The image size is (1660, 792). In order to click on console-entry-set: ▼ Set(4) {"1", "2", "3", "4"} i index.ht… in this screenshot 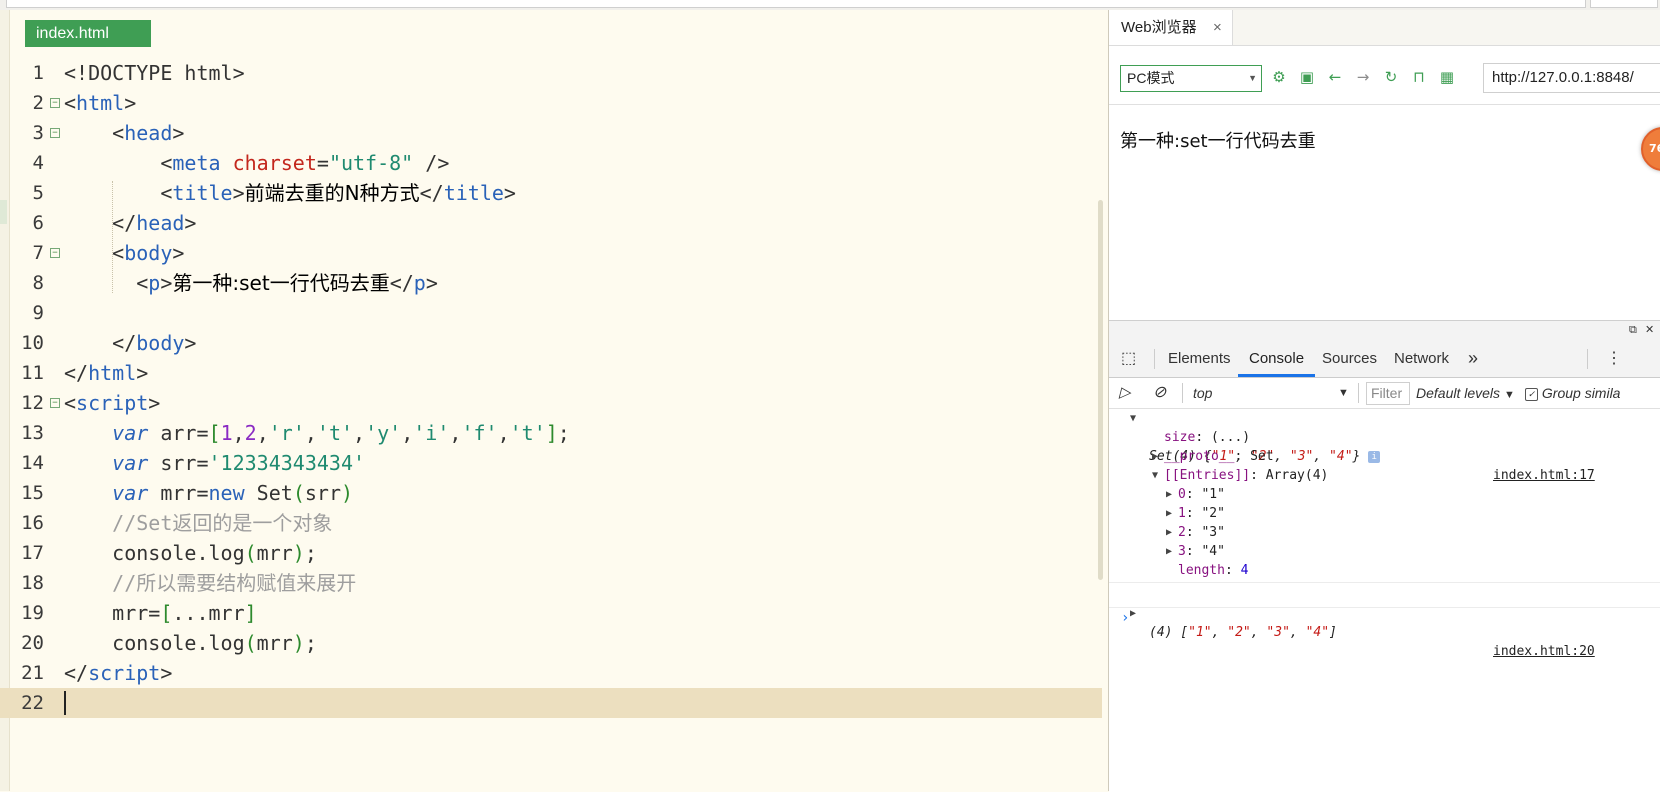, I will do `click(1384, 446)`.